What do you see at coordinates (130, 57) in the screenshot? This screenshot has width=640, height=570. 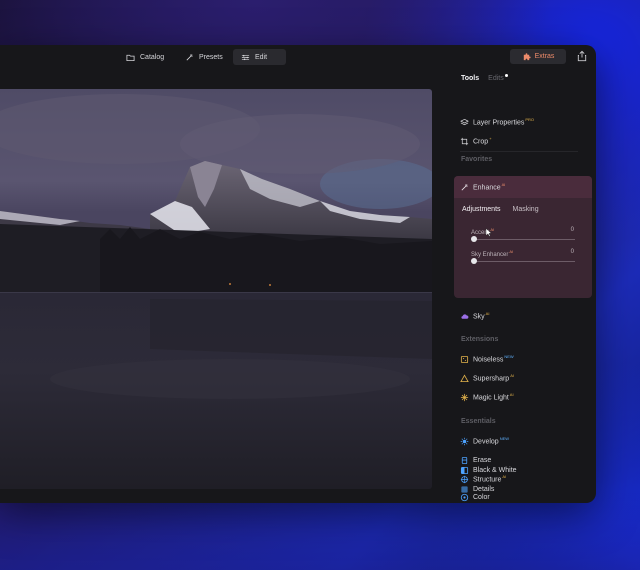 I see `folder-icon` at bounding box center [130, 57].